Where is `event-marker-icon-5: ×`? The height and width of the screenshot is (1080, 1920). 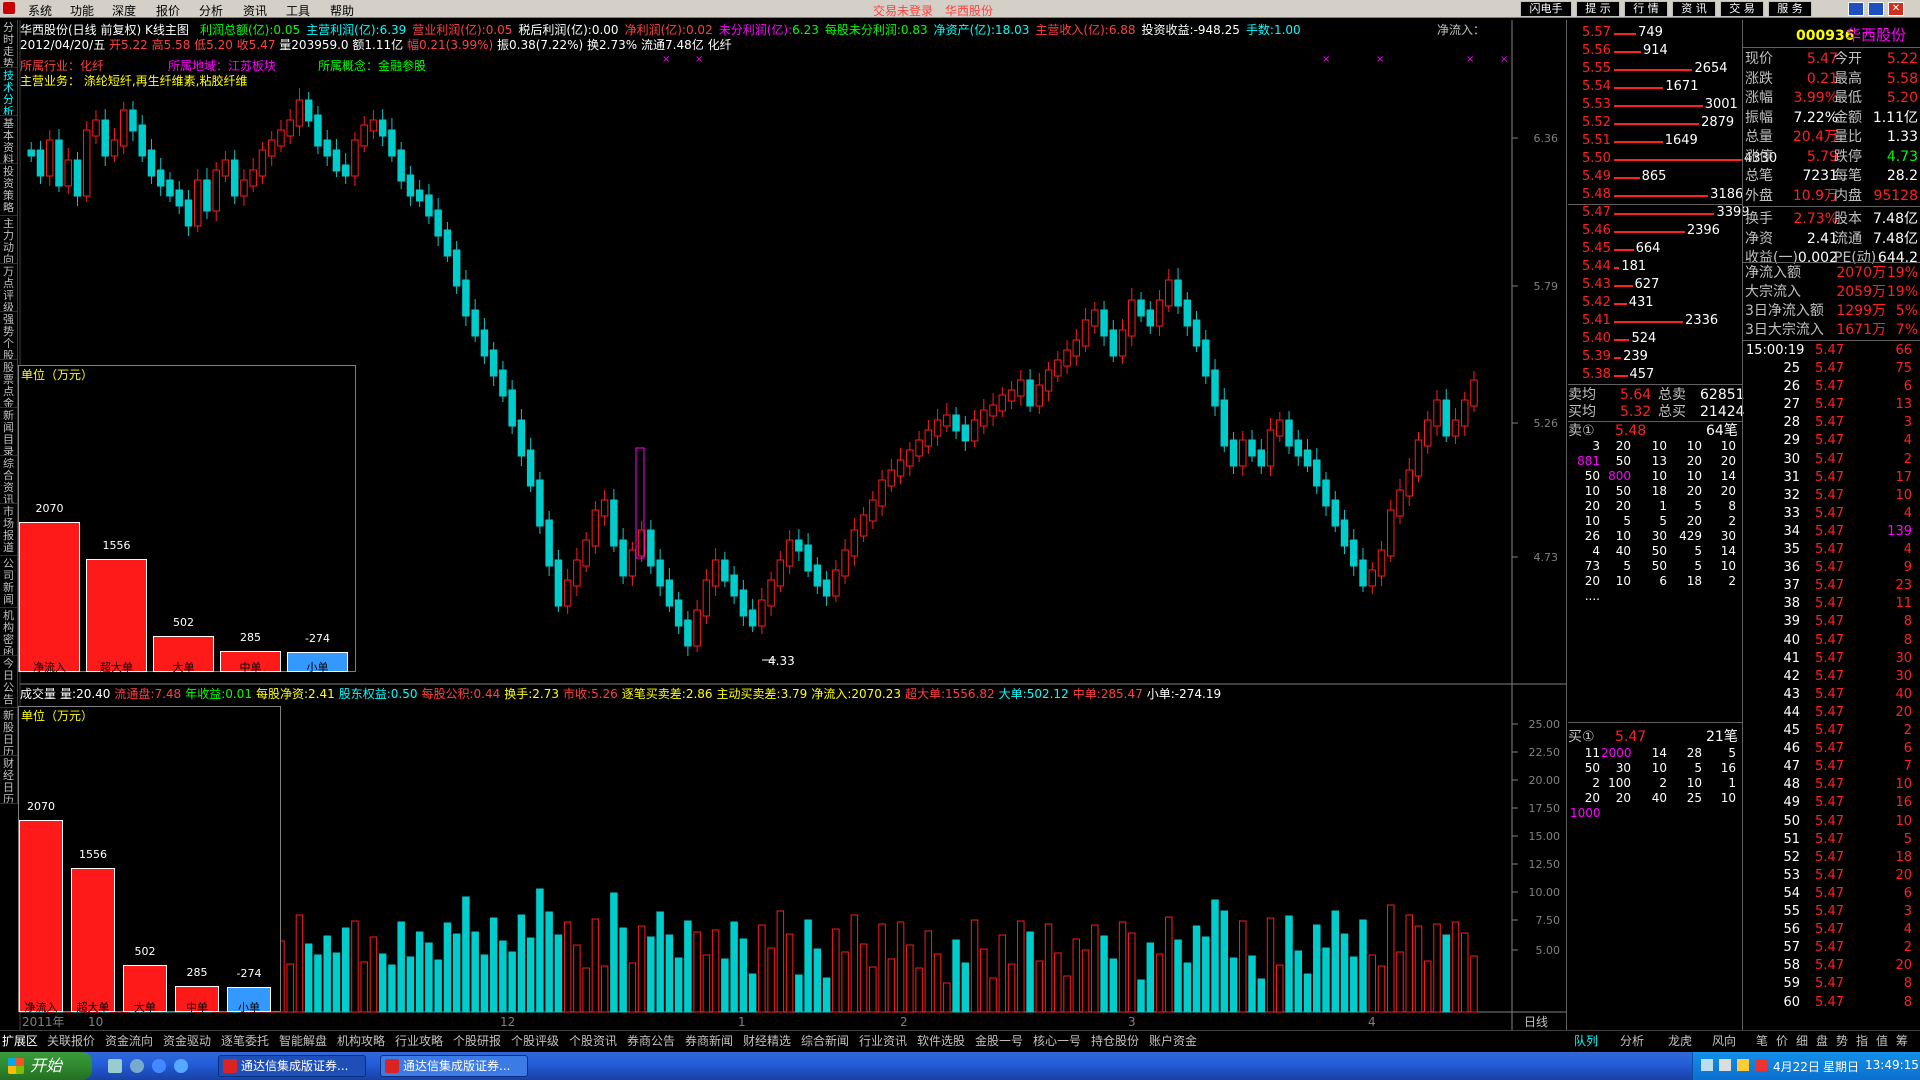 event-marker-icon-5: × is located at coordinates (1504, 59).